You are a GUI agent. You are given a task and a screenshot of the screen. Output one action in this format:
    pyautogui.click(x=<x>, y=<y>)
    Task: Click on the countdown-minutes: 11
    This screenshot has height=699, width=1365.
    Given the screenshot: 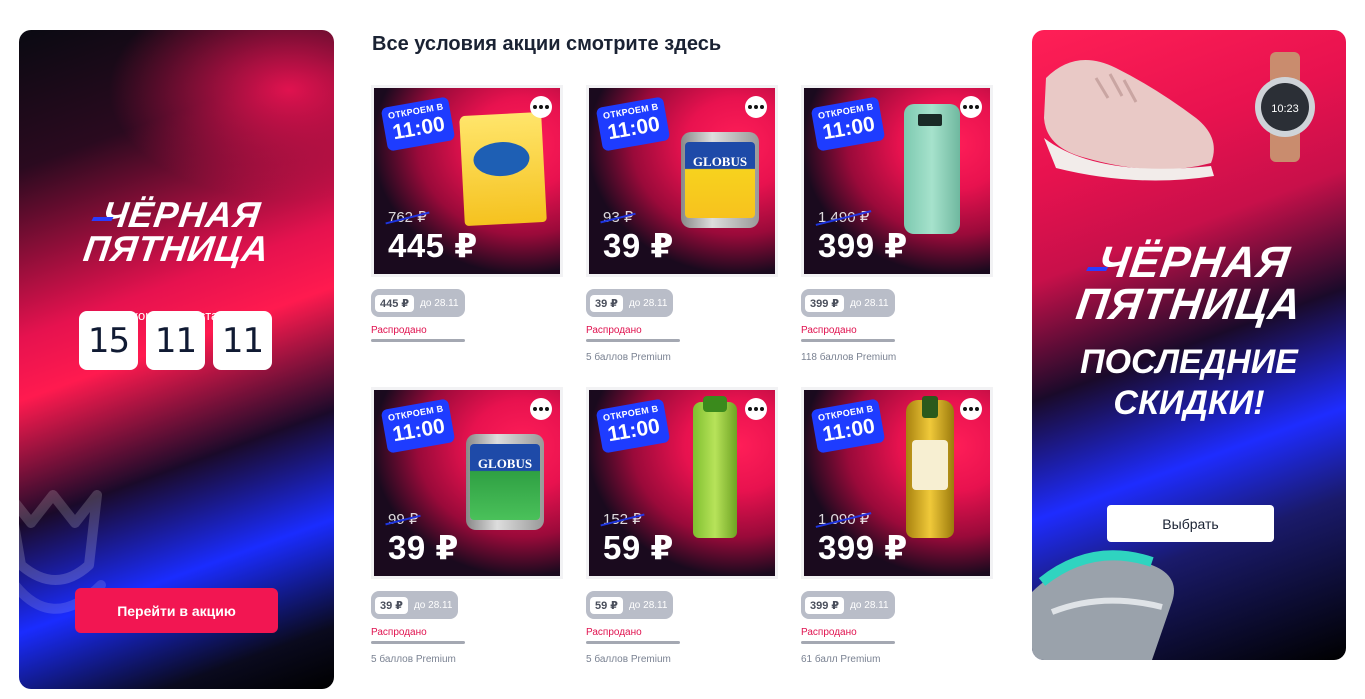 What is the action you would take?
    pyautogui.click(x=175, y=340)
    